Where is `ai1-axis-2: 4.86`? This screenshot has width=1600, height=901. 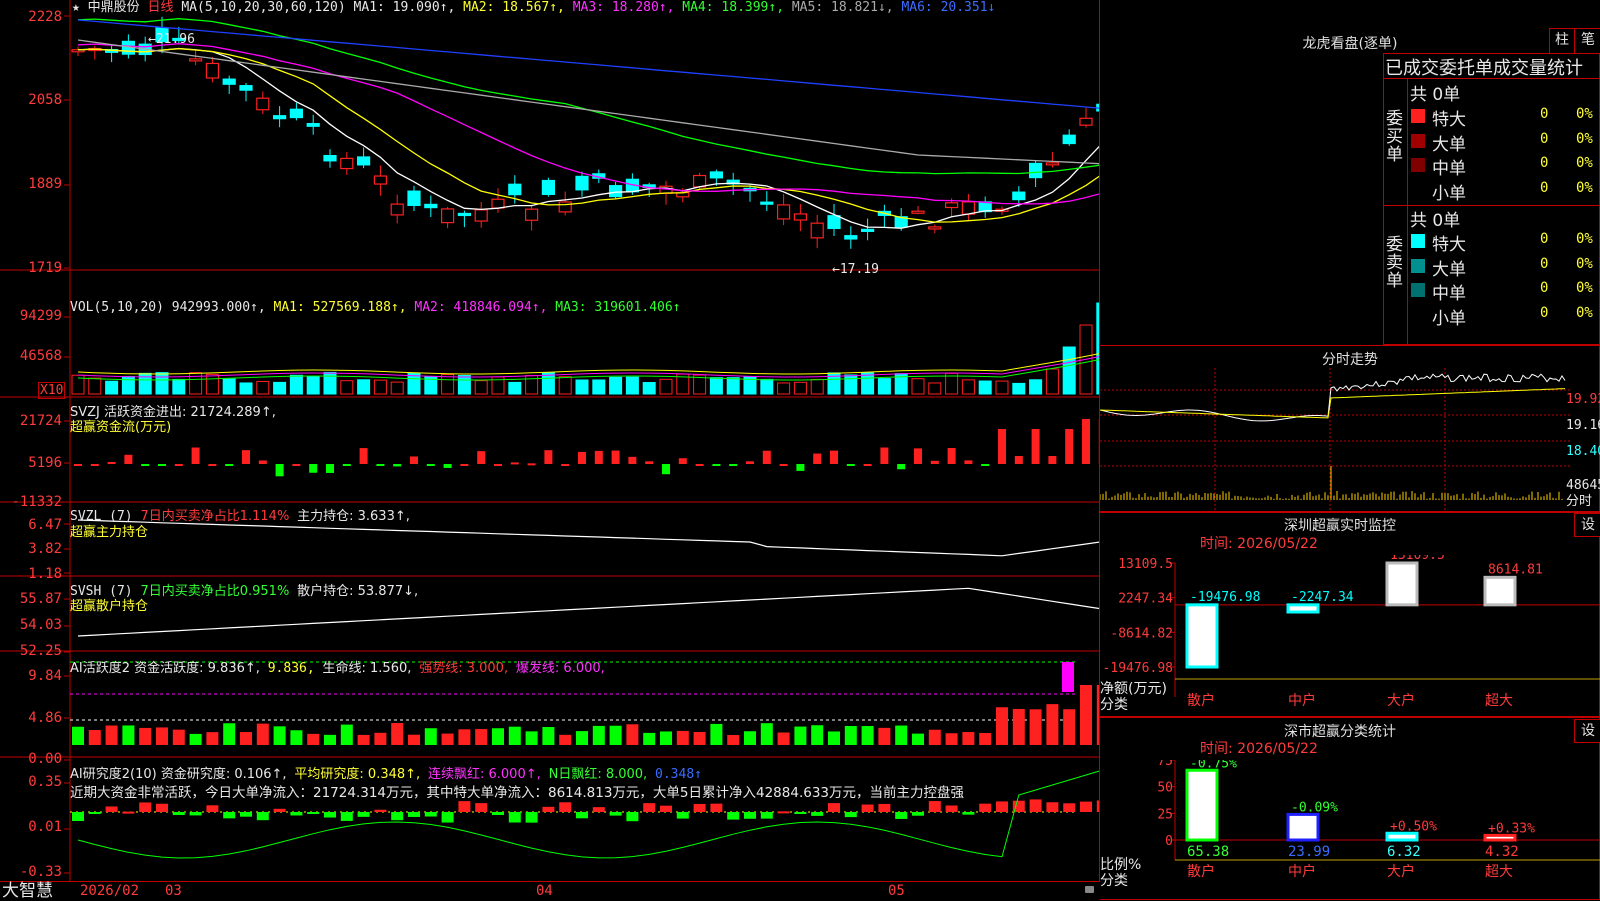 ai1-axis-2: 4.86 is located at coordinates (45, 718).